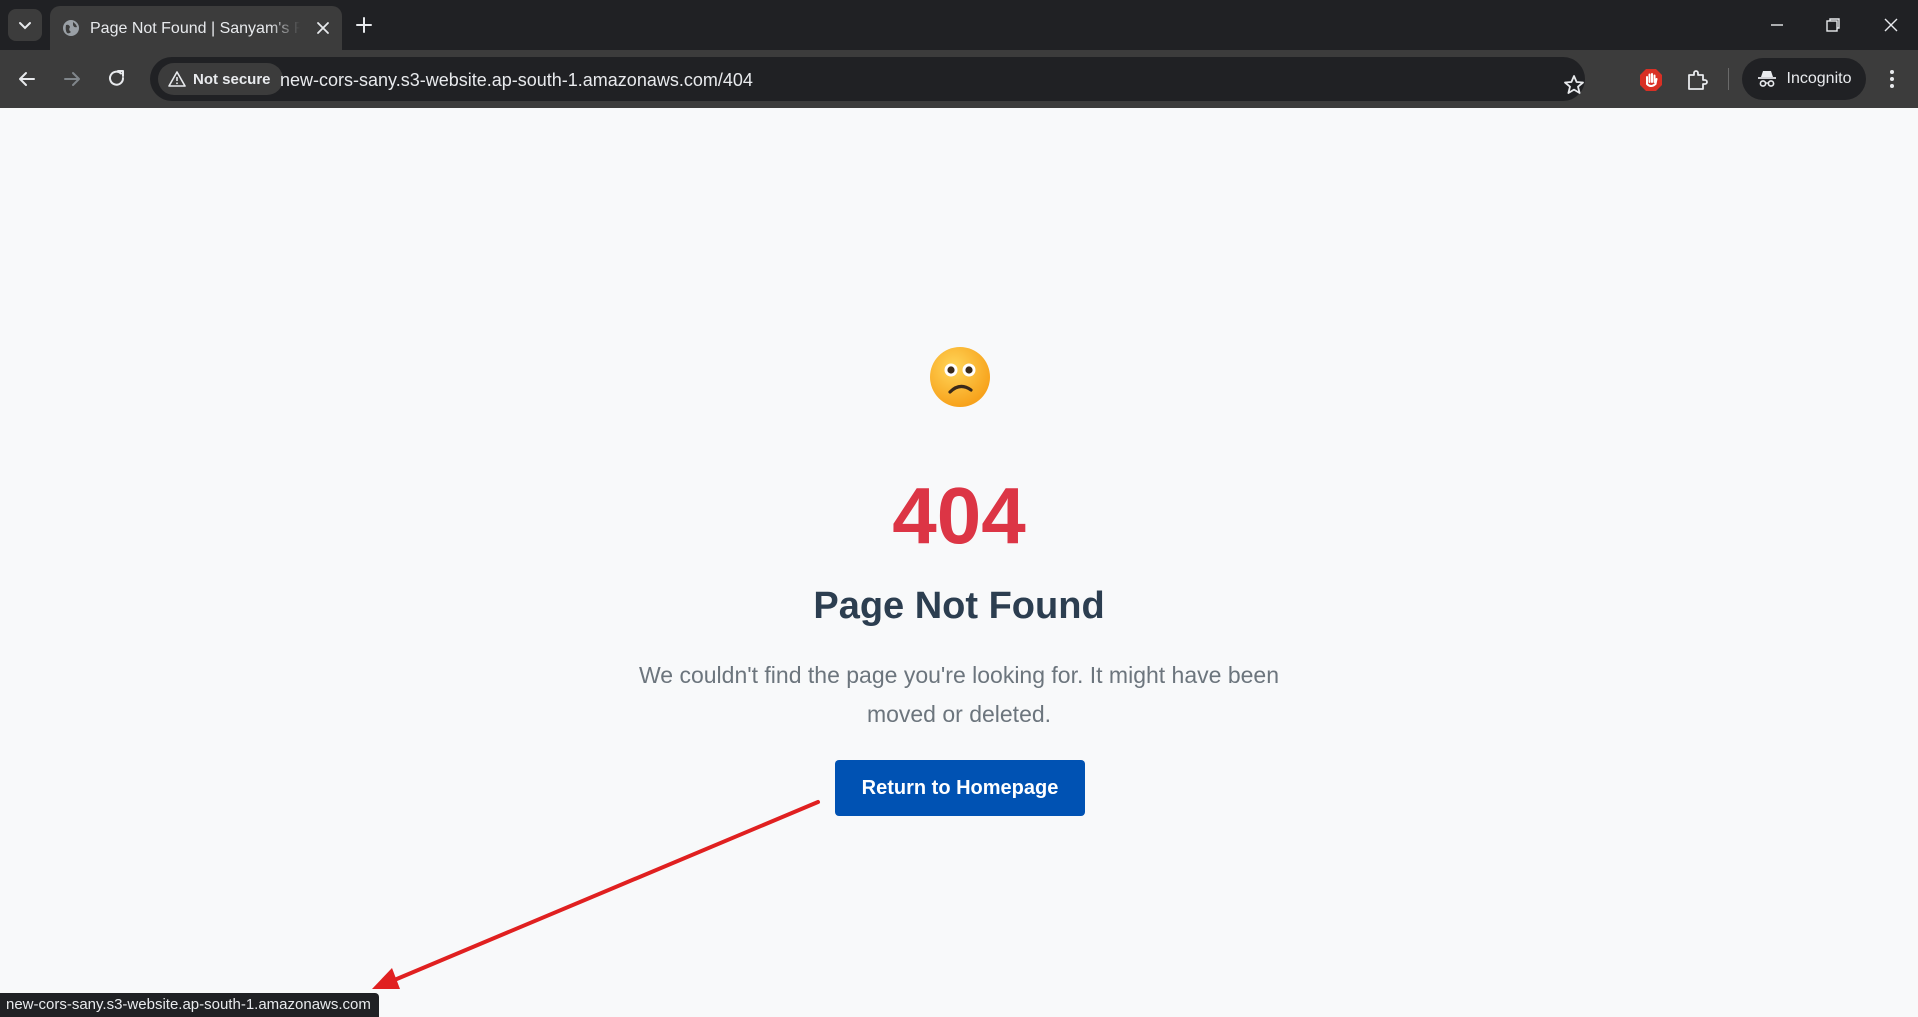 The width and height of the screenshot is (1918, 1017). I want to click on more-menu-icon, so click(1892, 79).